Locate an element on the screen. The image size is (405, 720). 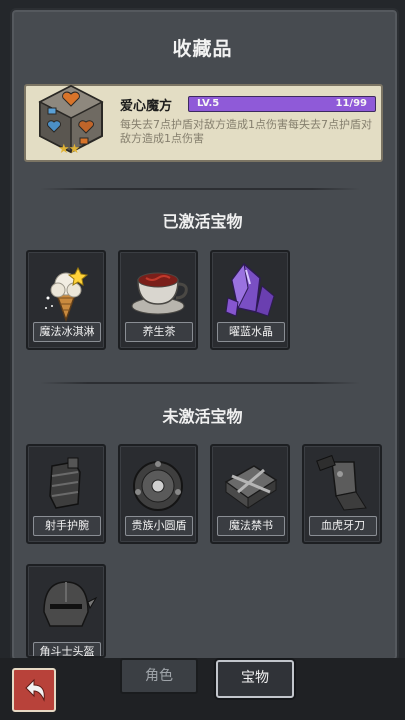
treasure-shield: 贵族小圆盾 is located at coordinates (158, 494).